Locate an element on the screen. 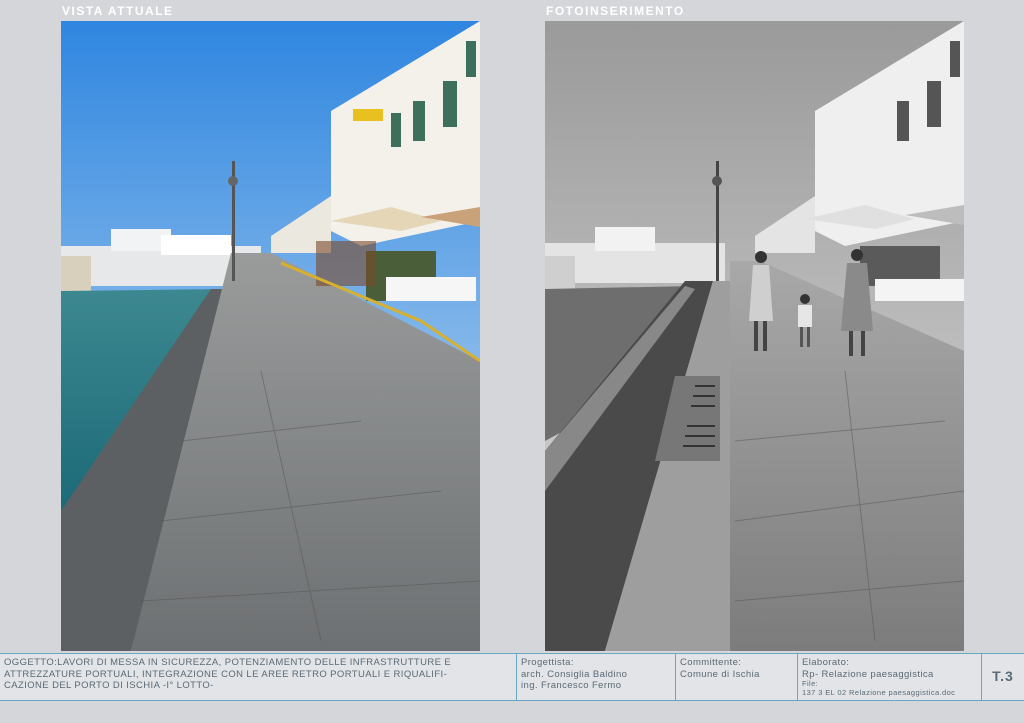  elaborato-label: Elaborato: is located at coordinates (826, 662).